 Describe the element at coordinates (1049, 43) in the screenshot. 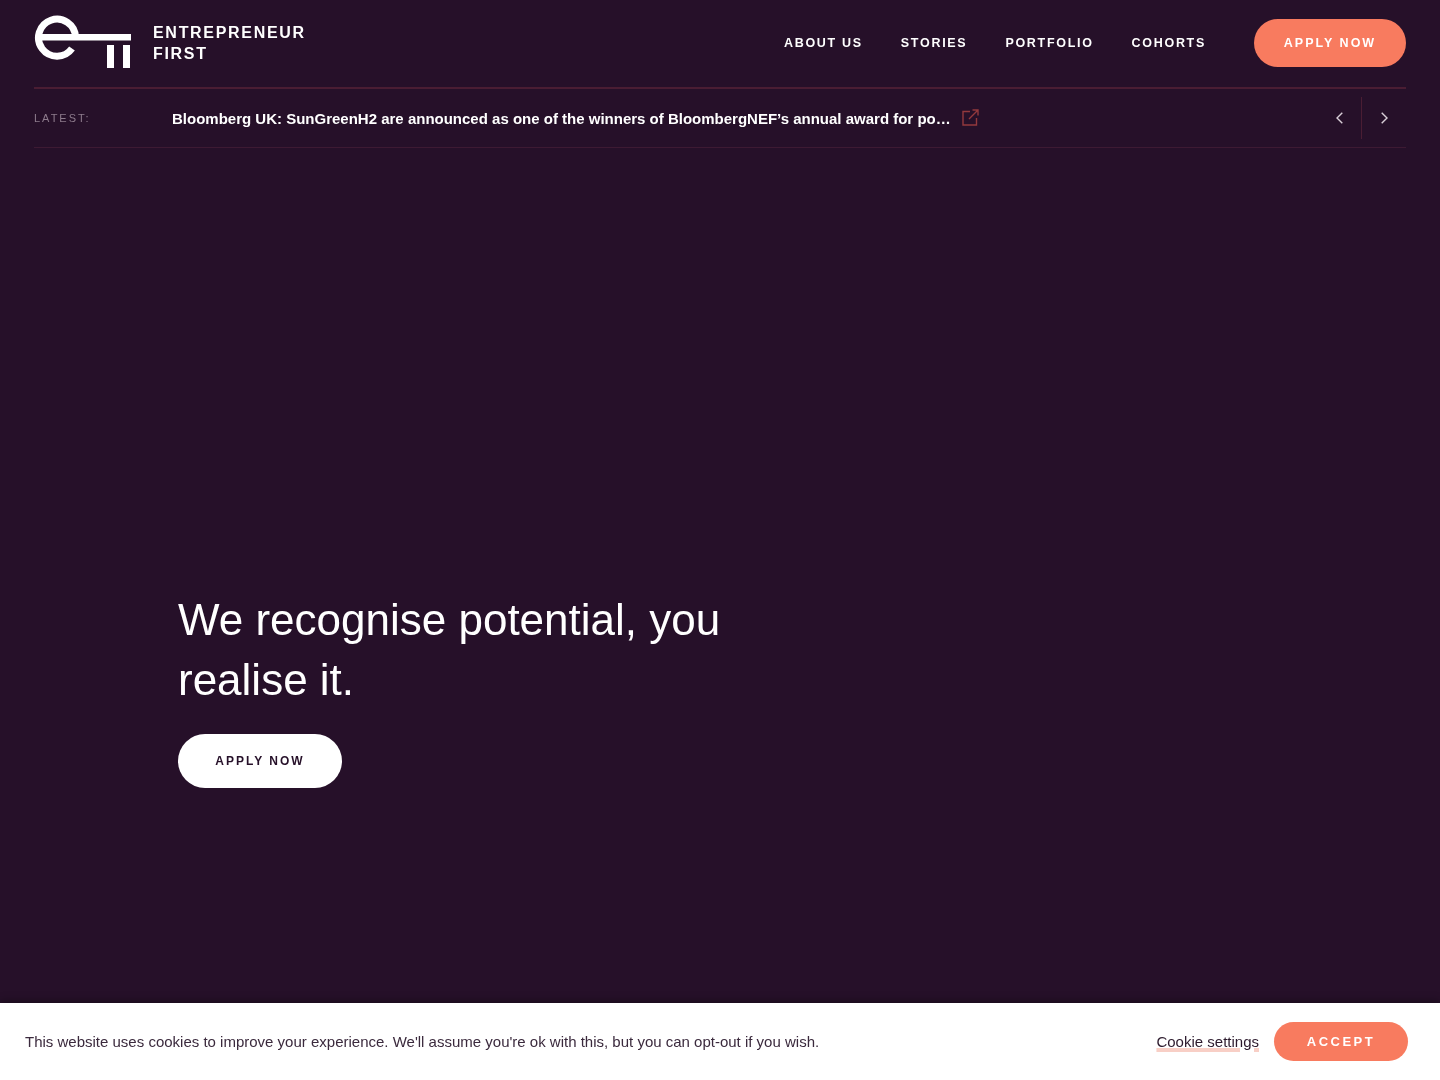

I see `nav-link: PORTFOLIO` at that location.